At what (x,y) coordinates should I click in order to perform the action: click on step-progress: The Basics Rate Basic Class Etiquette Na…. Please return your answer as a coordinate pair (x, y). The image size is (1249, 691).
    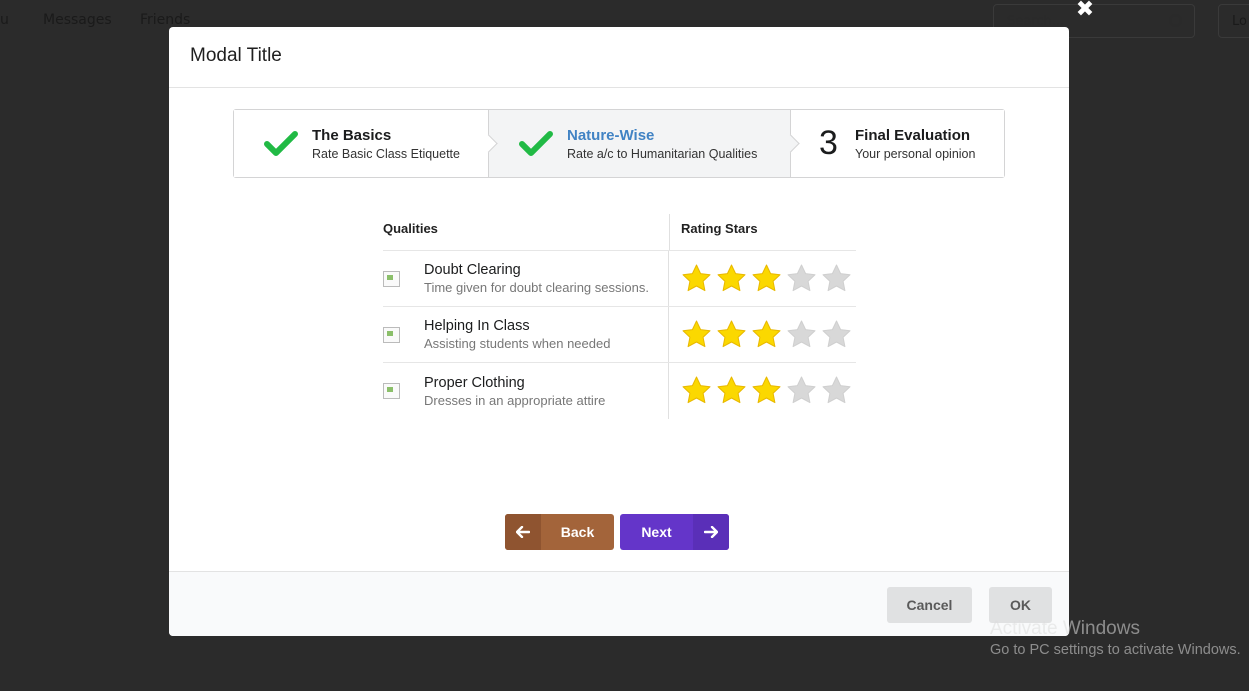
    Looking at the image, I should click on (619, 143).